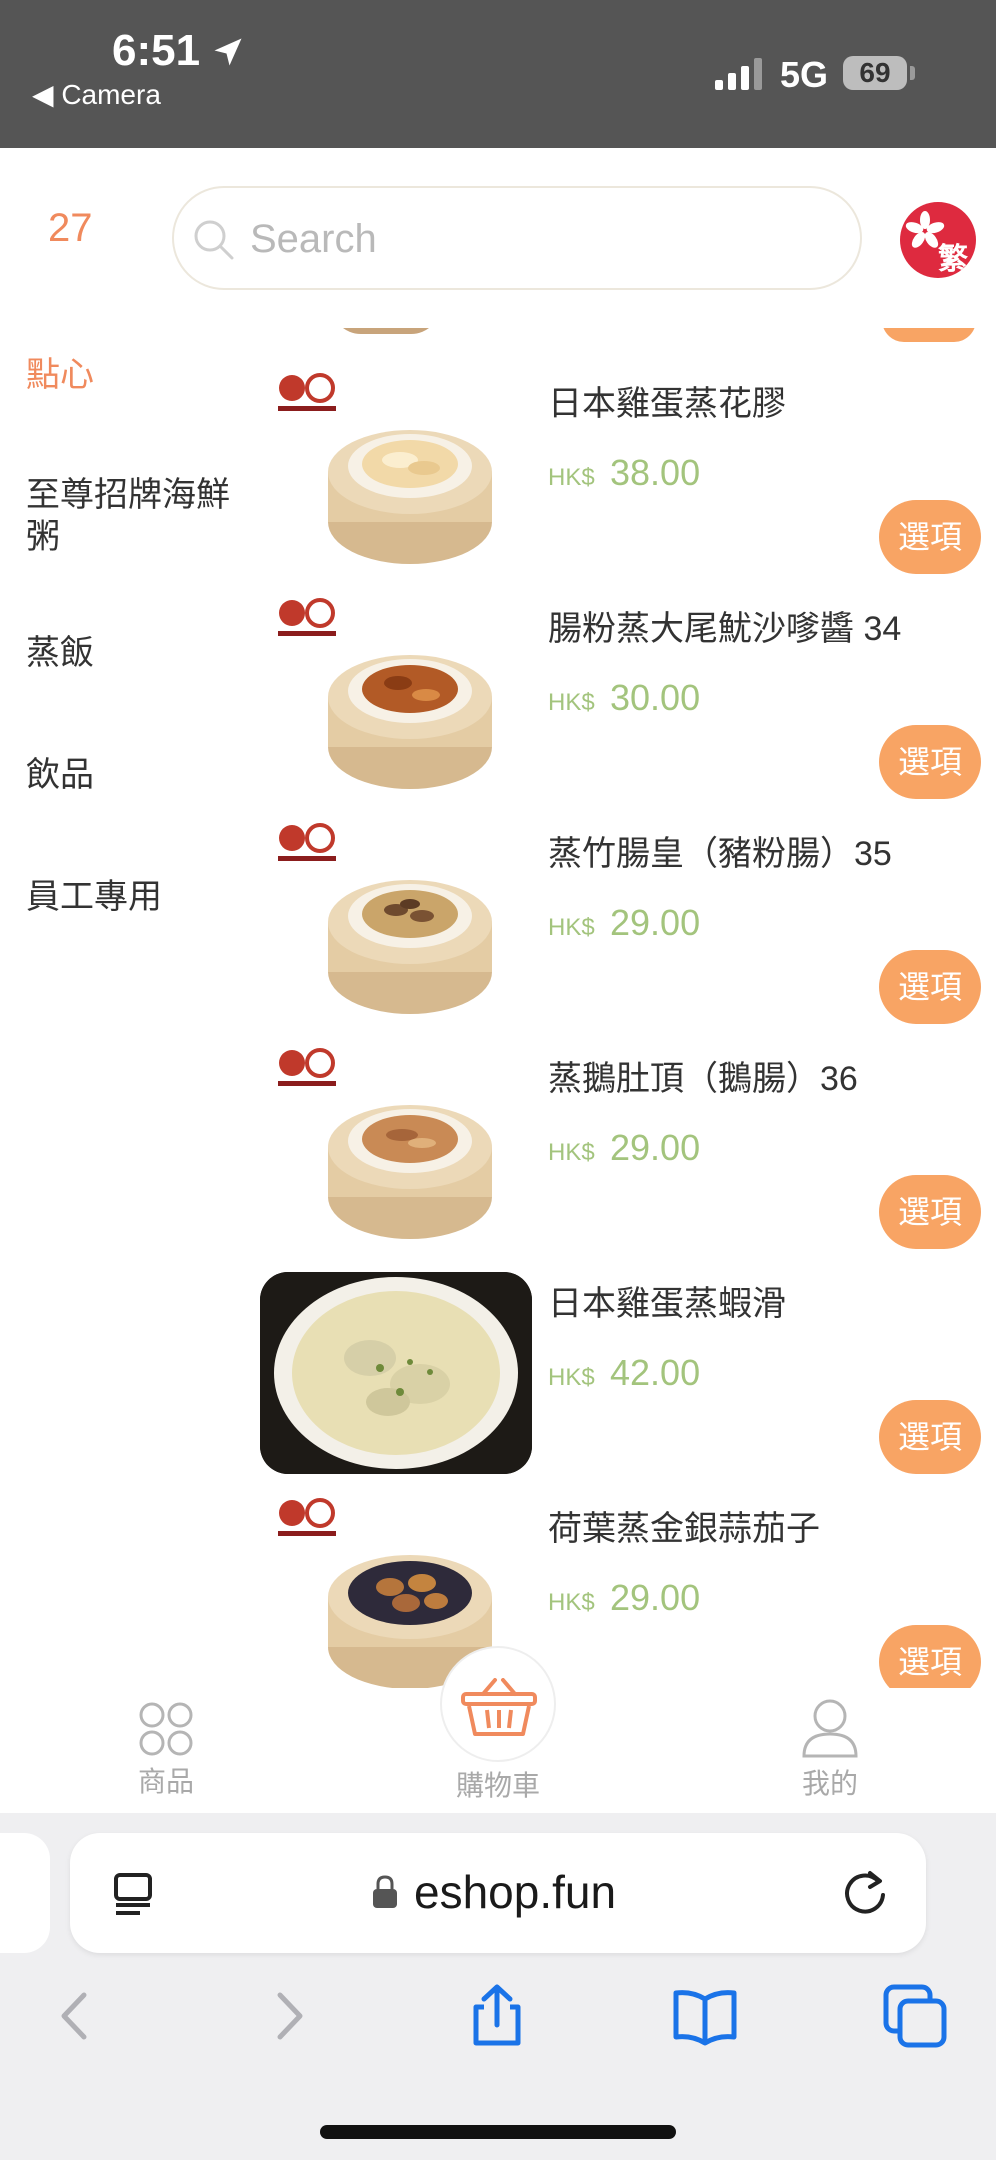  Describe the element at coordinates (289, 2016) in the screenshot. I see `forward-icon` at that location.